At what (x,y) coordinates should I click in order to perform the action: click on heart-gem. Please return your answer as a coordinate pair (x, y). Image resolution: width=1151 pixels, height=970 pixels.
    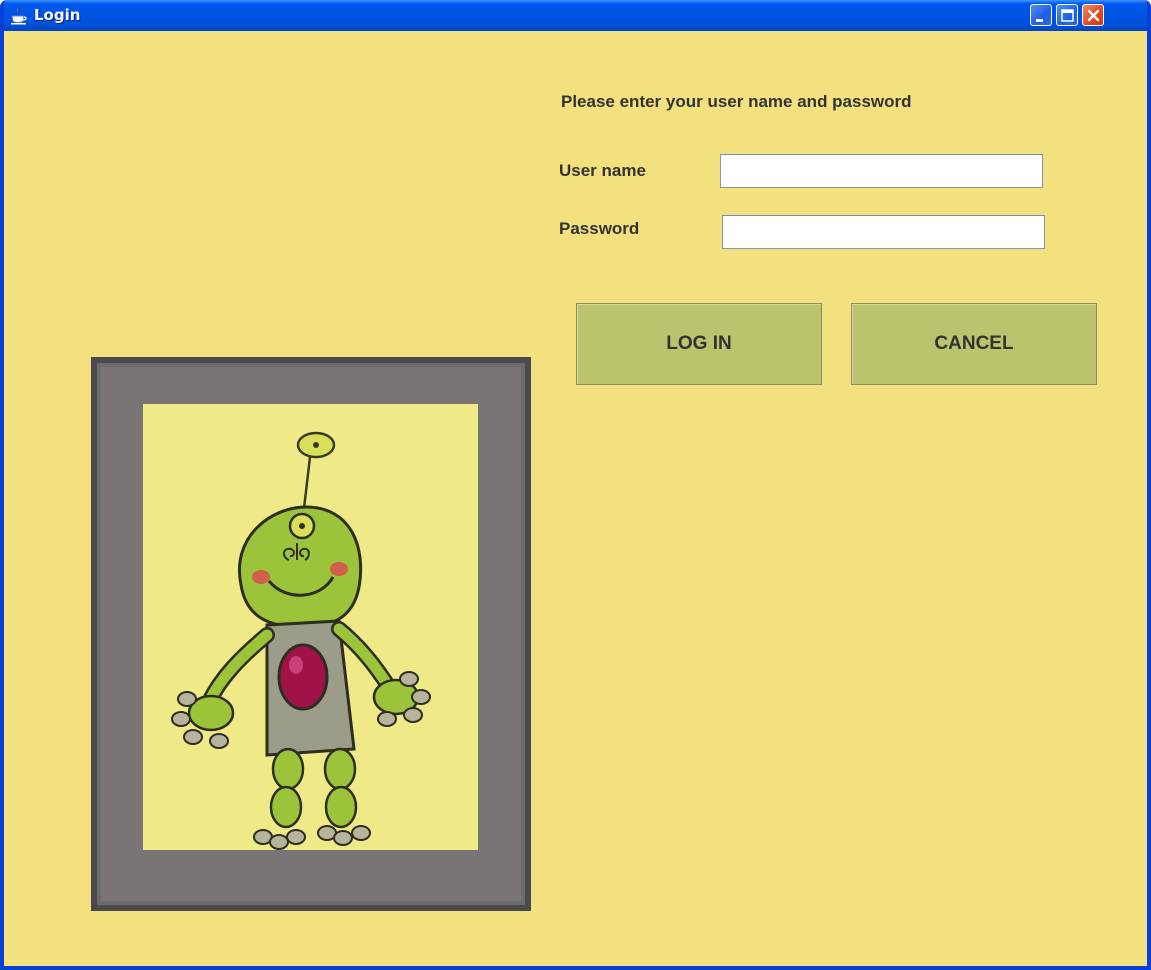
    Looking at the image, I should click on (303, 677).